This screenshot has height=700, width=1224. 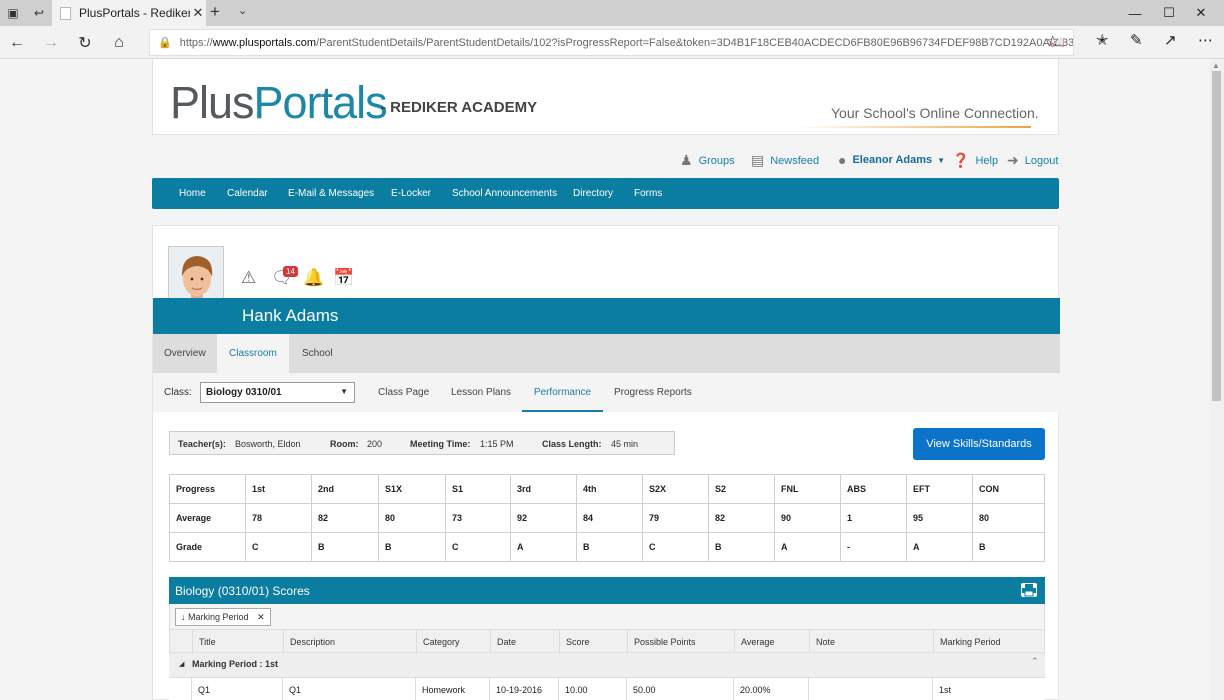 What do you see at coordinates (607, 665) in the screenshot?
I see `group-row-marking-period: ◢ Marking Period : 1st ⌃` at bounding box center [607, 665].